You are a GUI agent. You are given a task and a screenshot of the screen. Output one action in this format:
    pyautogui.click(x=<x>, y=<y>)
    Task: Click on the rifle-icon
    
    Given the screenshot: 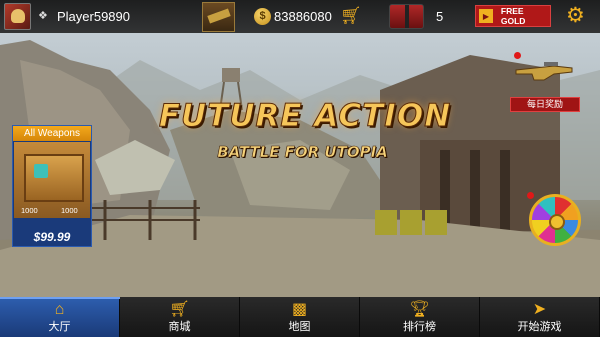 What is the action you would take?
    pyautogui.click(x=544, y=71)
    